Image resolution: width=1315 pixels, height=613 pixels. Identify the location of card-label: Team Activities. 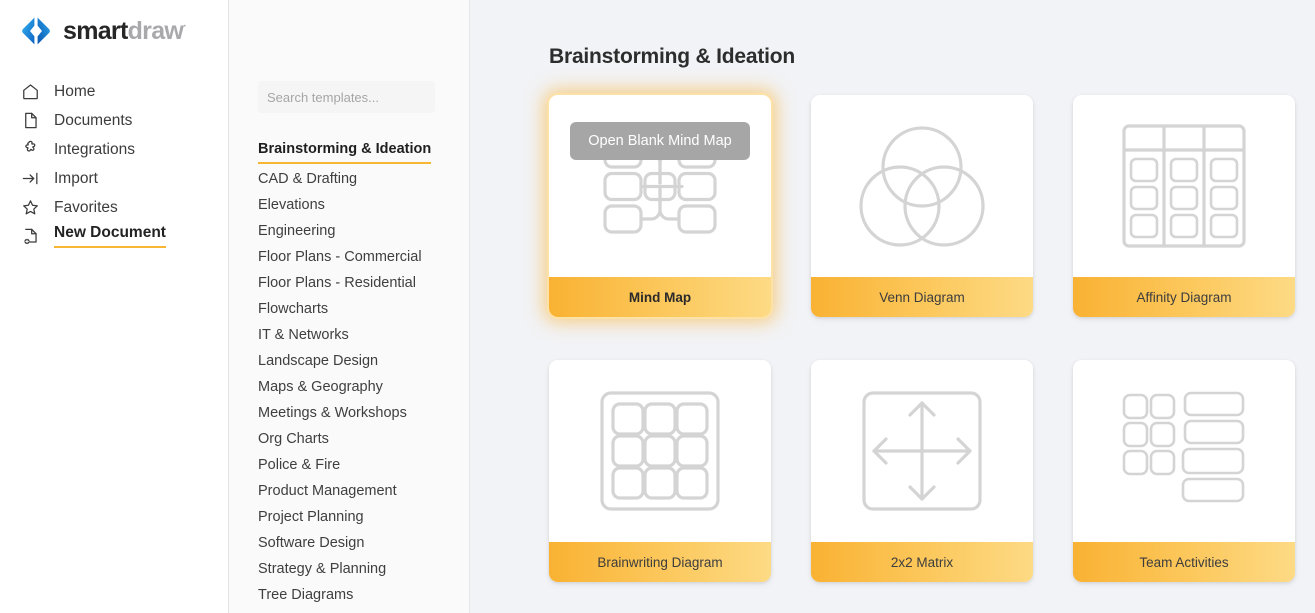
(1184, 562).